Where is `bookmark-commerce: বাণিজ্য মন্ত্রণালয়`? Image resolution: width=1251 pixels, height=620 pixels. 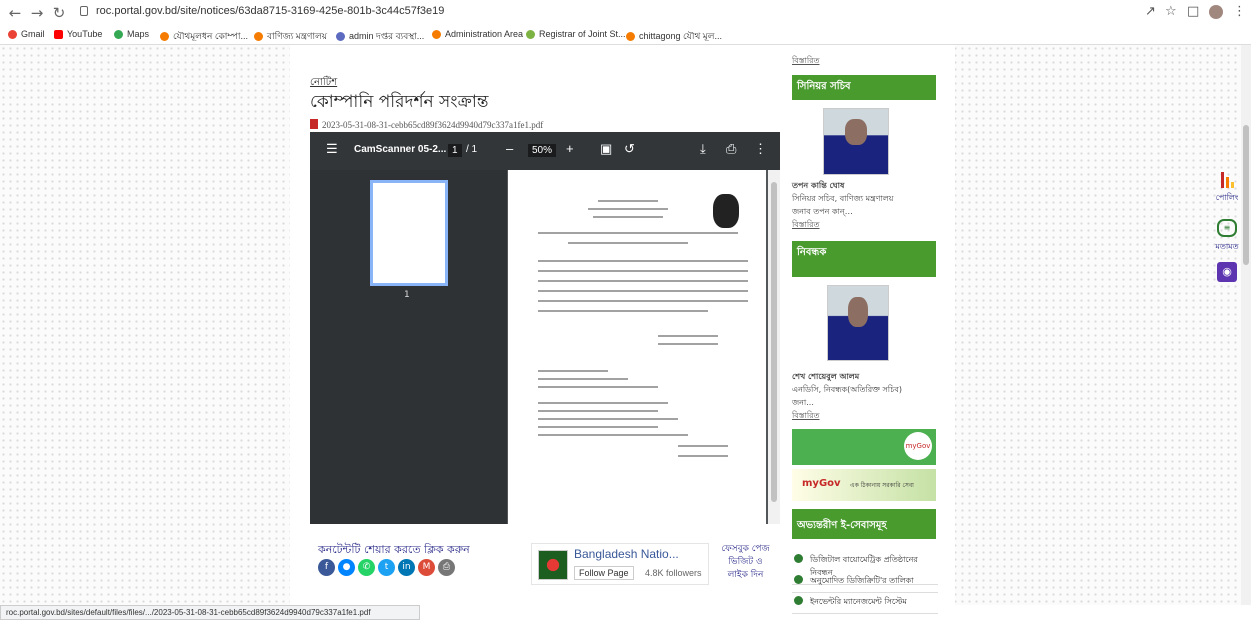 bookmark-commerce: বাণিজ্য মন্ত্রণালয় is located at coordinates (290, 36).